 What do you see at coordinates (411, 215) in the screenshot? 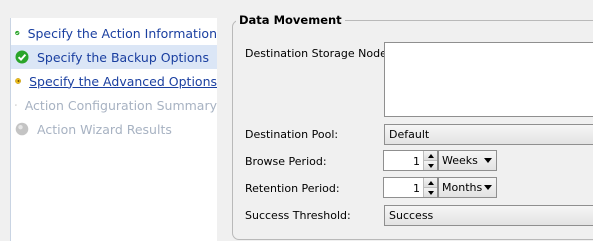
I see `success-threshold-value: Success` at bounding box center [411, 215].